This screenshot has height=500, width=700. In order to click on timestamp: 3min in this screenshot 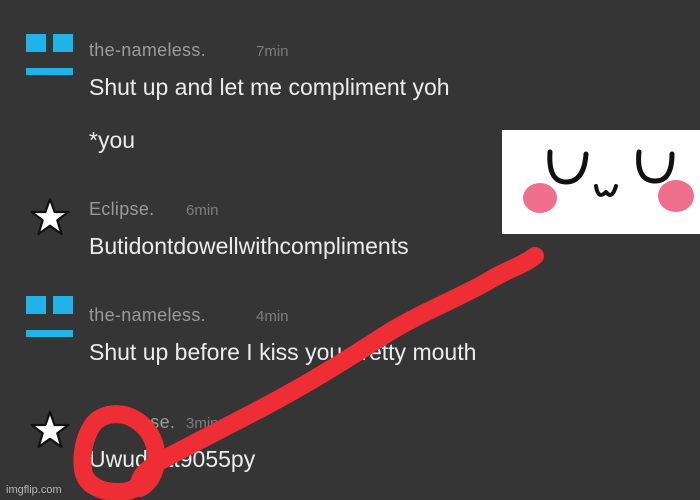, I will do `click(202, 423)`.